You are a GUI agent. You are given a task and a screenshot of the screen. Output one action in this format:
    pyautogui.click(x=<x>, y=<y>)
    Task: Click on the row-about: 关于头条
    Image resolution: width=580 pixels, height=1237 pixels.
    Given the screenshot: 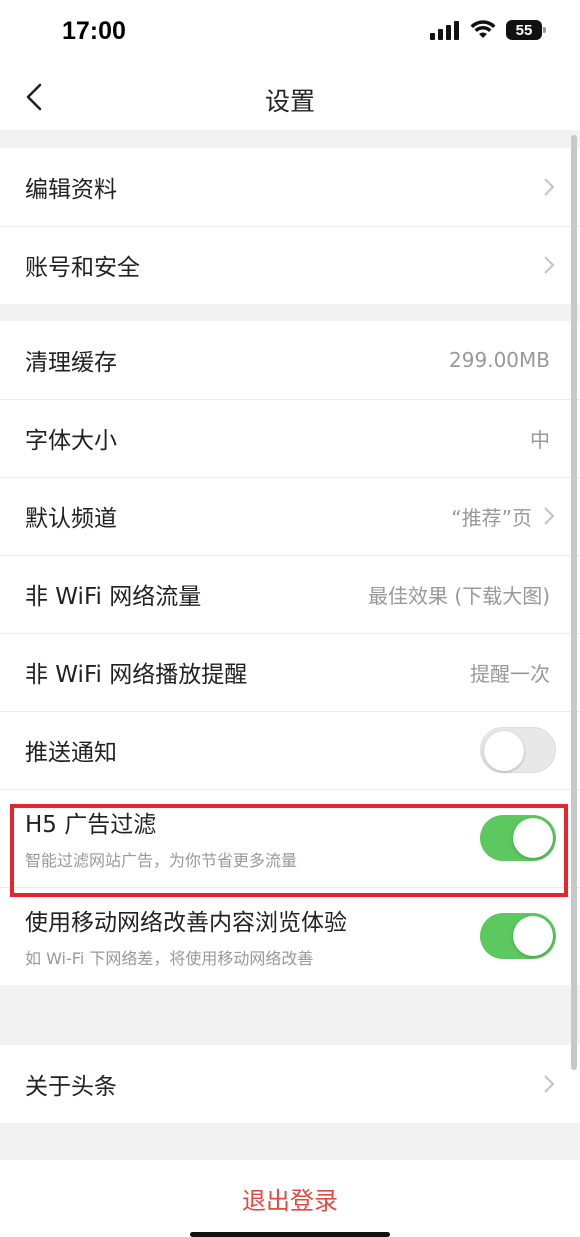 What is the action you would take?
    pyautogui.click(x=290, y=1084)
    